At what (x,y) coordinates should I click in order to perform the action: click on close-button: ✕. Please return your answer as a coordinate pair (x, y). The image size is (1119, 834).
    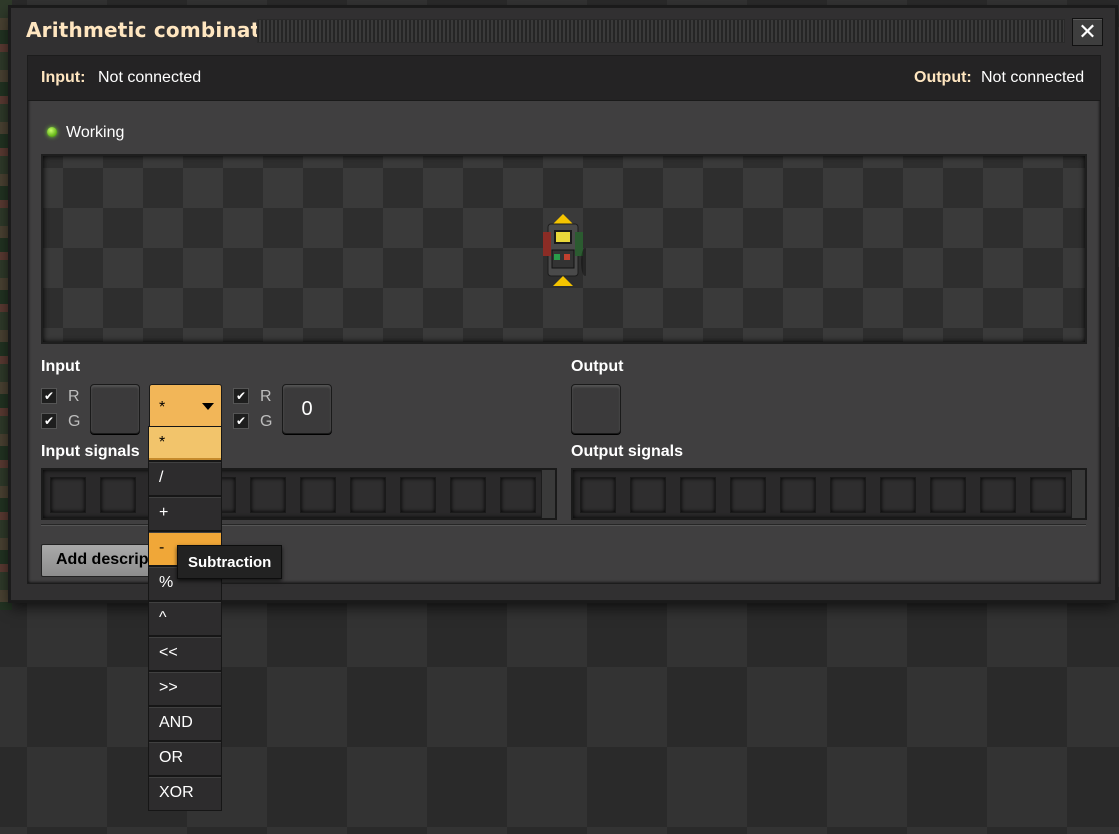
    Looking at the image, I should click on (1087, 32).